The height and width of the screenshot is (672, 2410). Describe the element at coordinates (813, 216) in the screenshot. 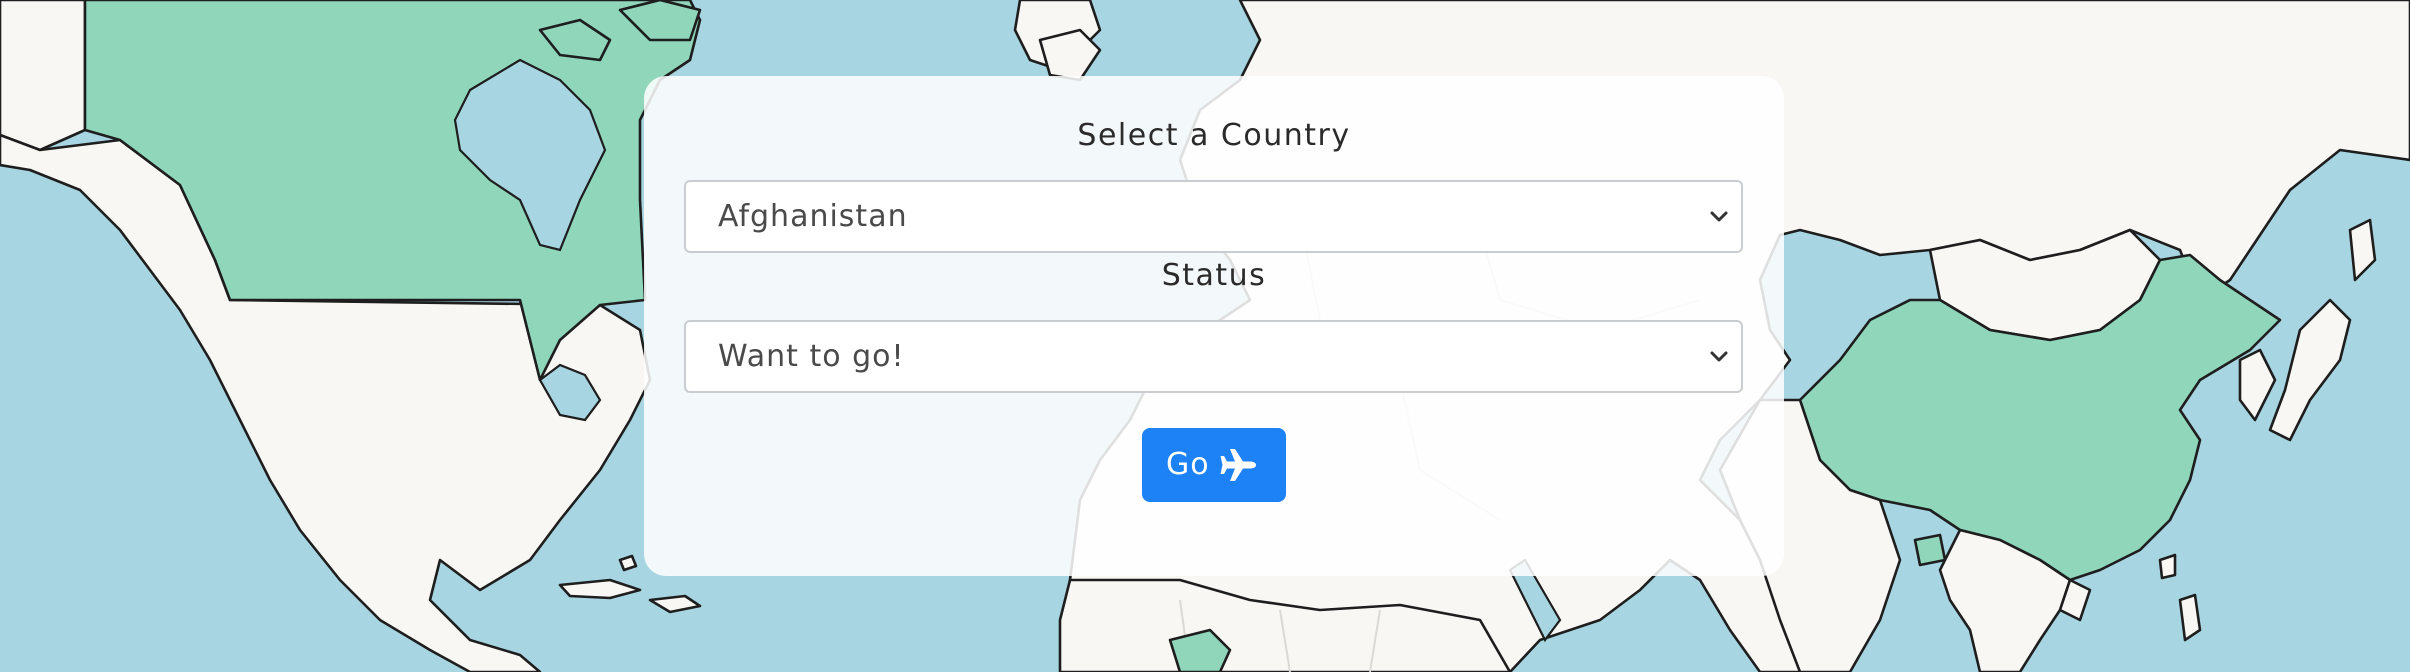

I see `country-select-value: Afghanistan` at that location.